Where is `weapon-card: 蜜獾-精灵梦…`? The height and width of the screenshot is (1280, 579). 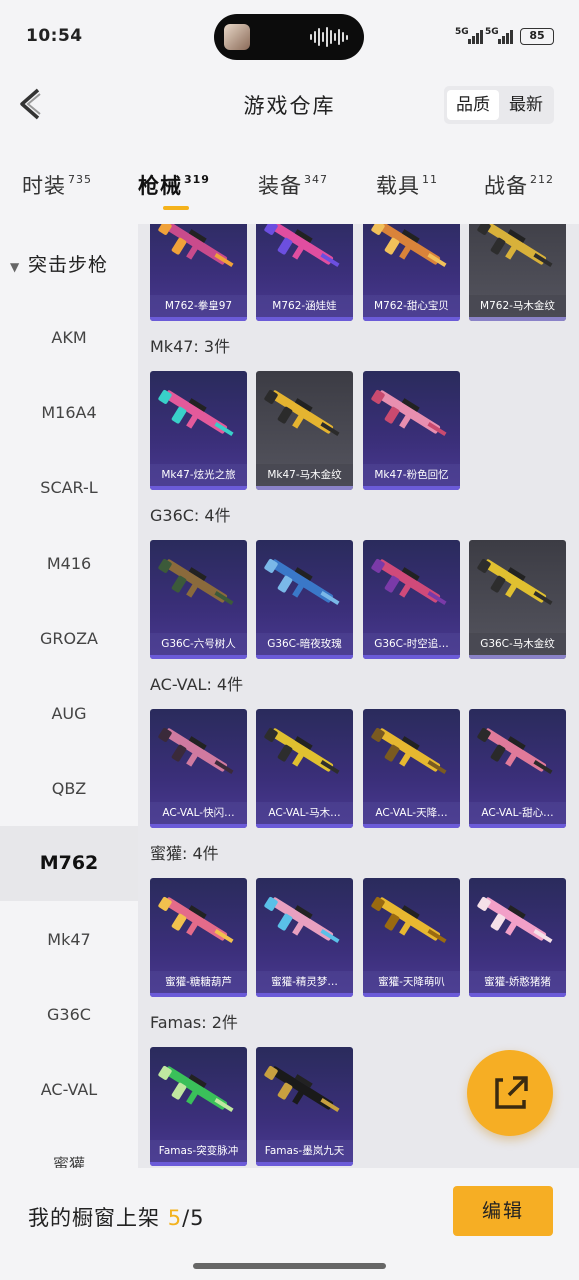 weapon-card: 蜜獾-精灵梦… is located at coordinates (304, 937).